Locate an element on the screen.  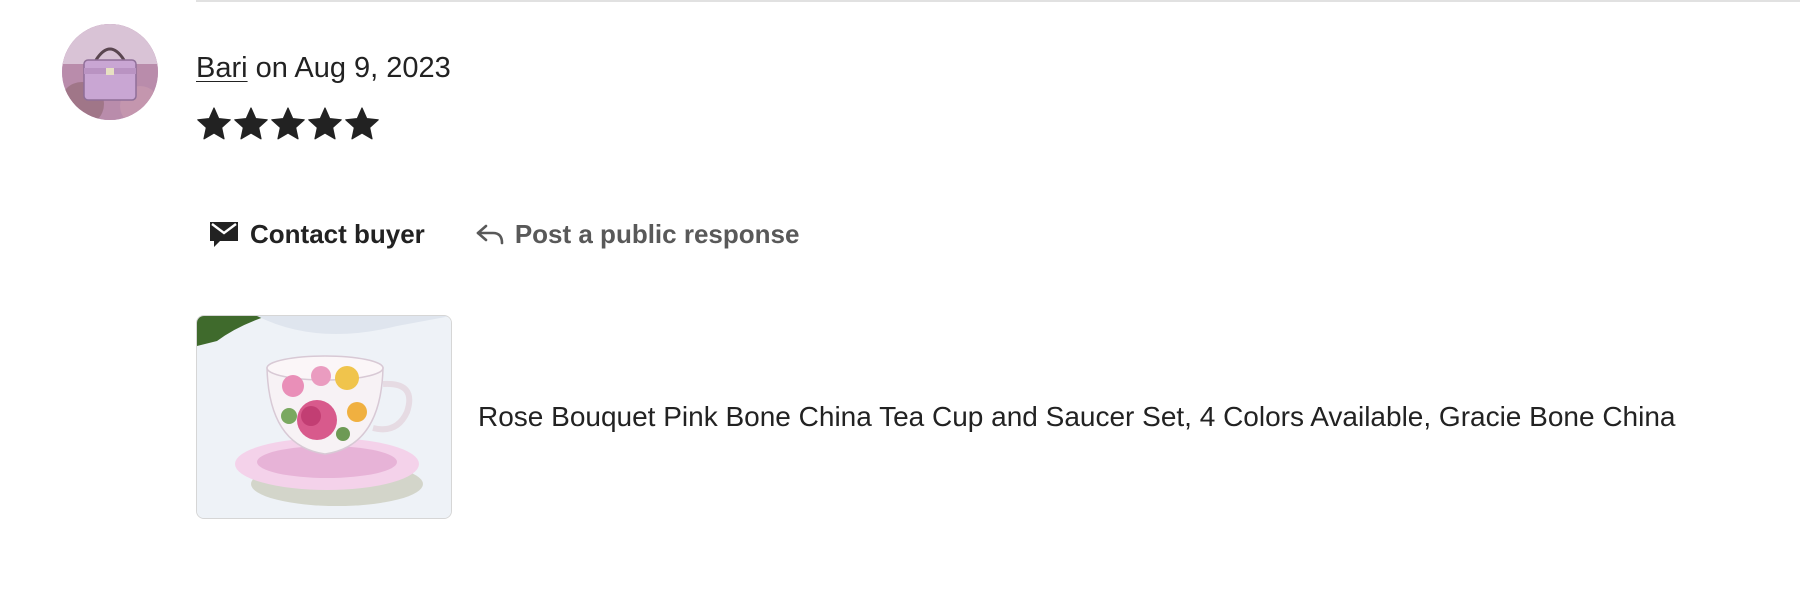
star-rating is located at coordinates (978, 126).